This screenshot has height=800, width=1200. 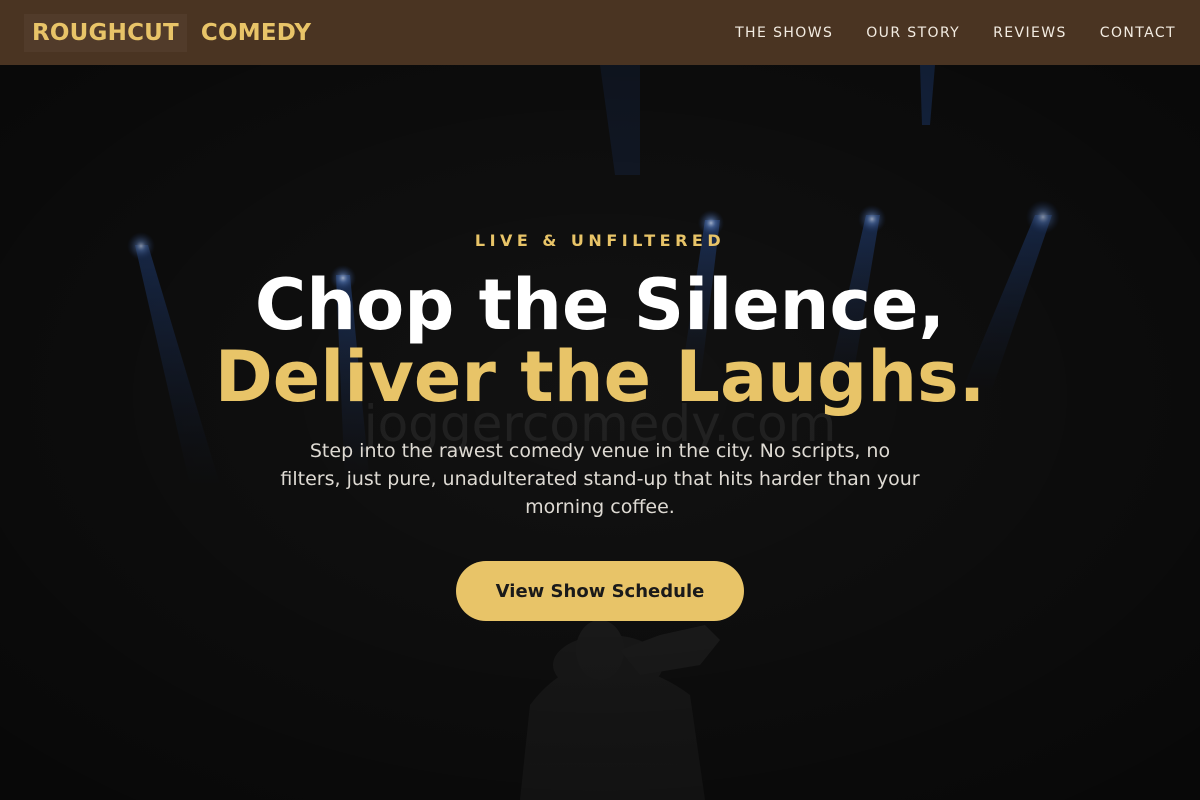 I want to click on brand-word-1: ROUGHCUT, so click(x=105, y=32).